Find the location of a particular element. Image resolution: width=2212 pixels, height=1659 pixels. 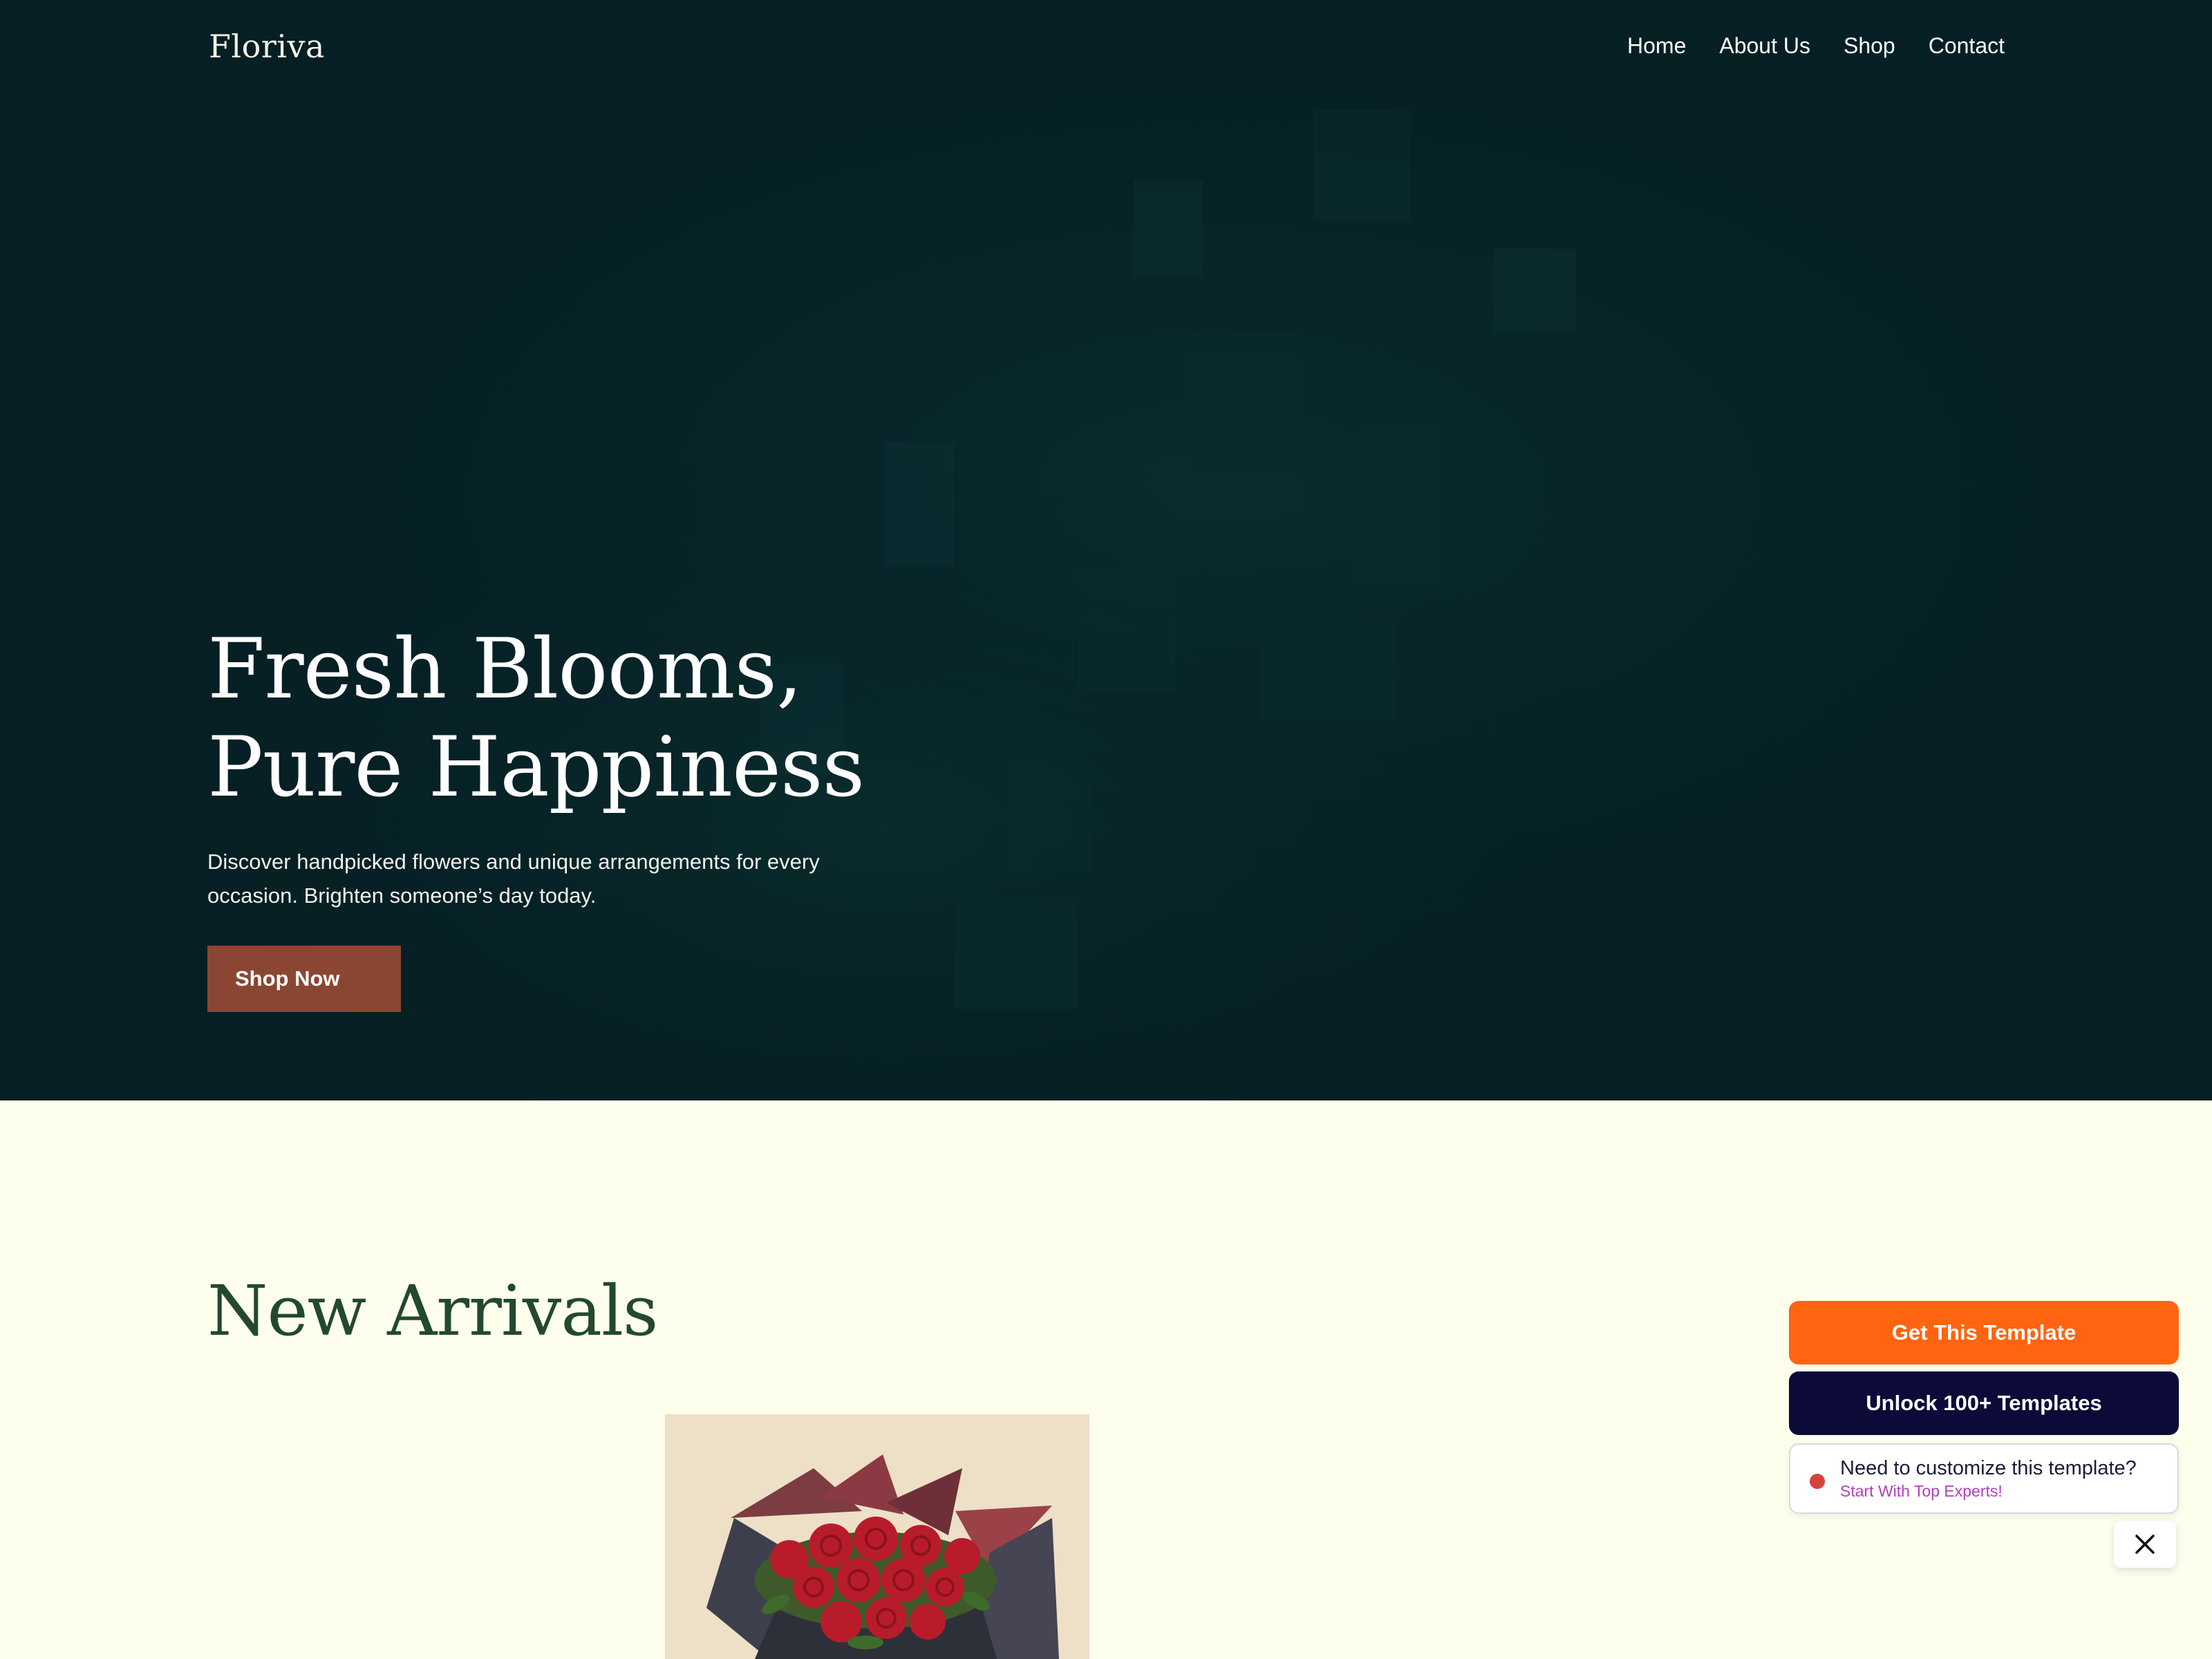

get-this-template-button: Get This Template is located at coordinates (1984, 1333).